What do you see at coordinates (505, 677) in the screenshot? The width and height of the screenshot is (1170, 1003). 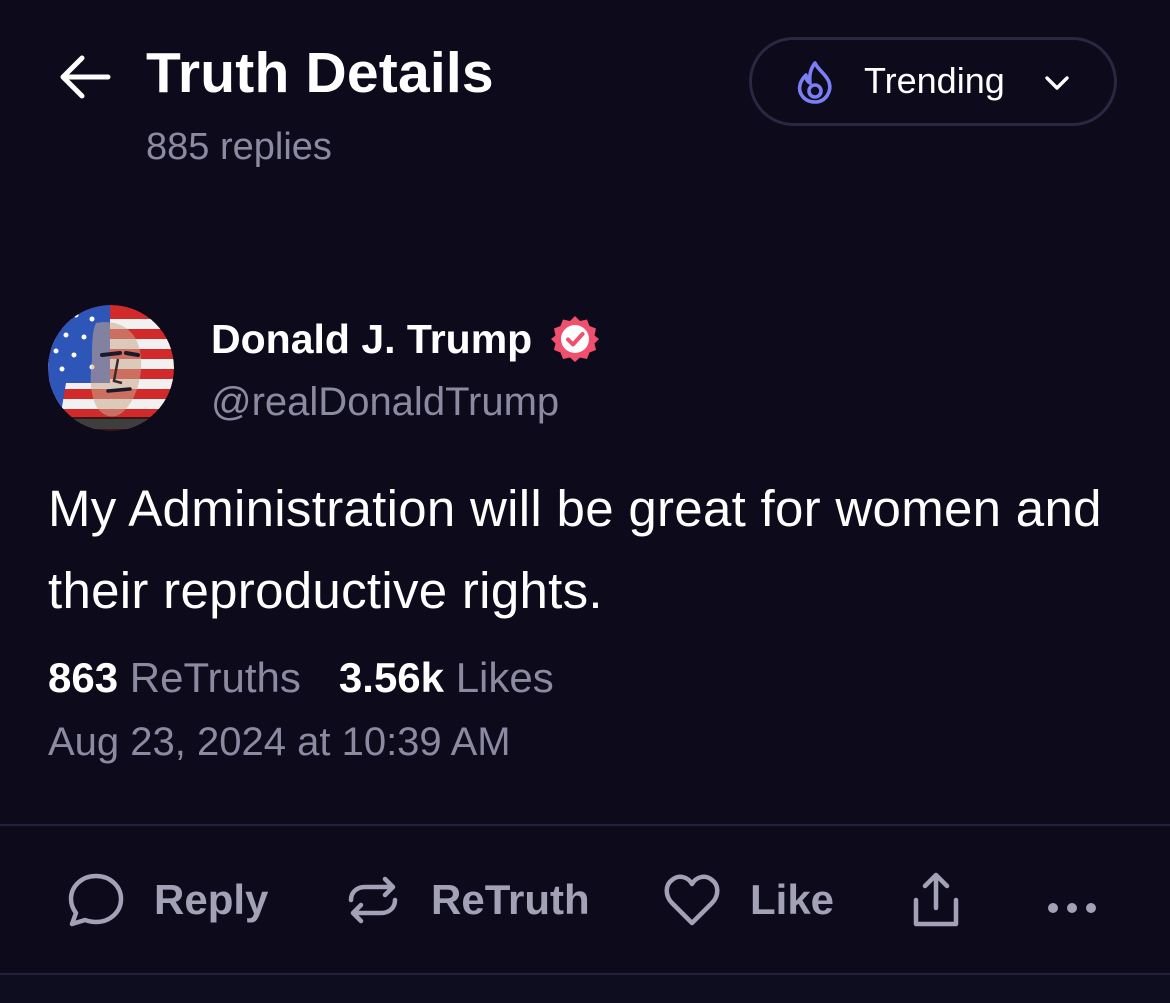 I see `likes-label: Likes` at bounding box center [505, 677].